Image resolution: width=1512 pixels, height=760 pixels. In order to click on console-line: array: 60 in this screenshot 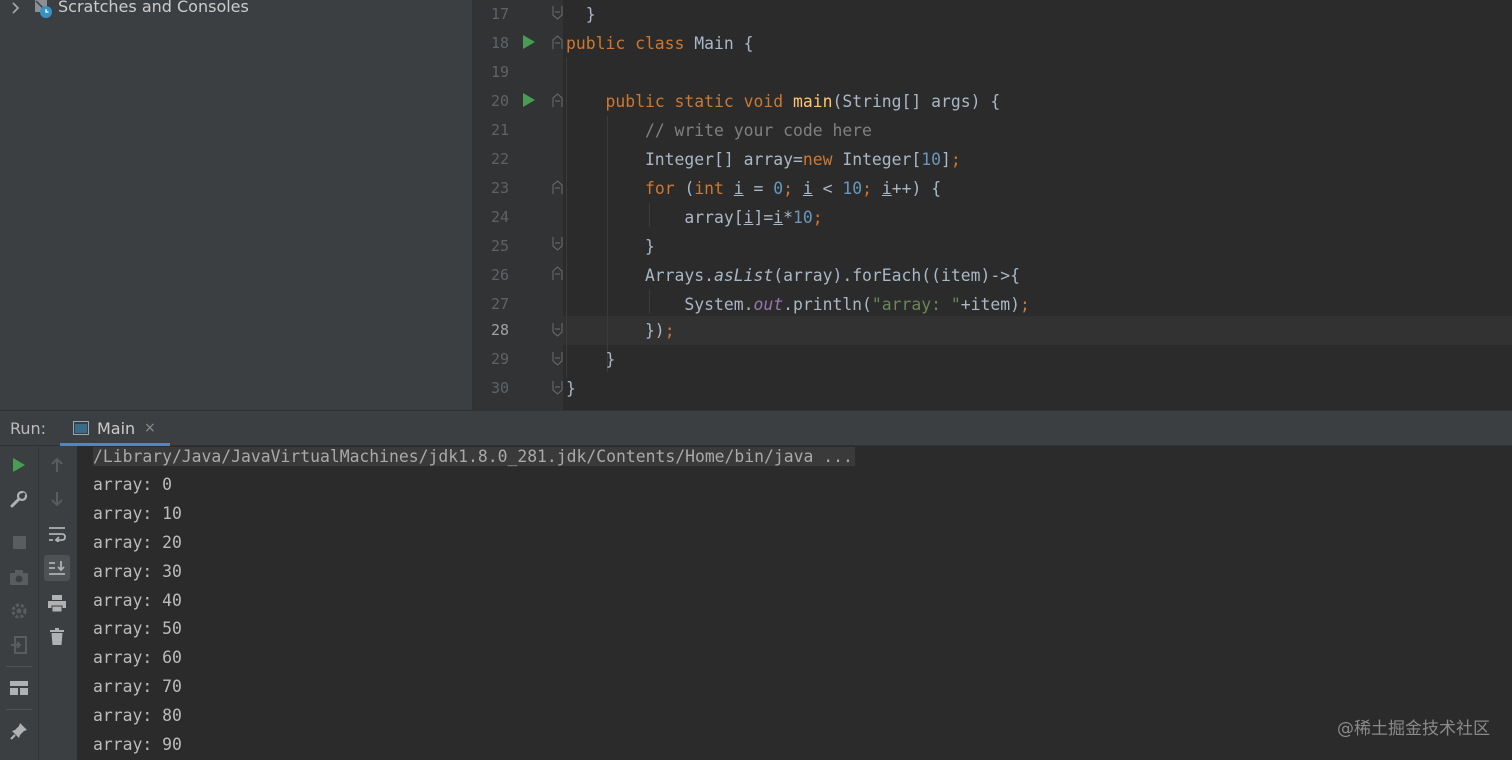, I will do `click(137, 657)`.